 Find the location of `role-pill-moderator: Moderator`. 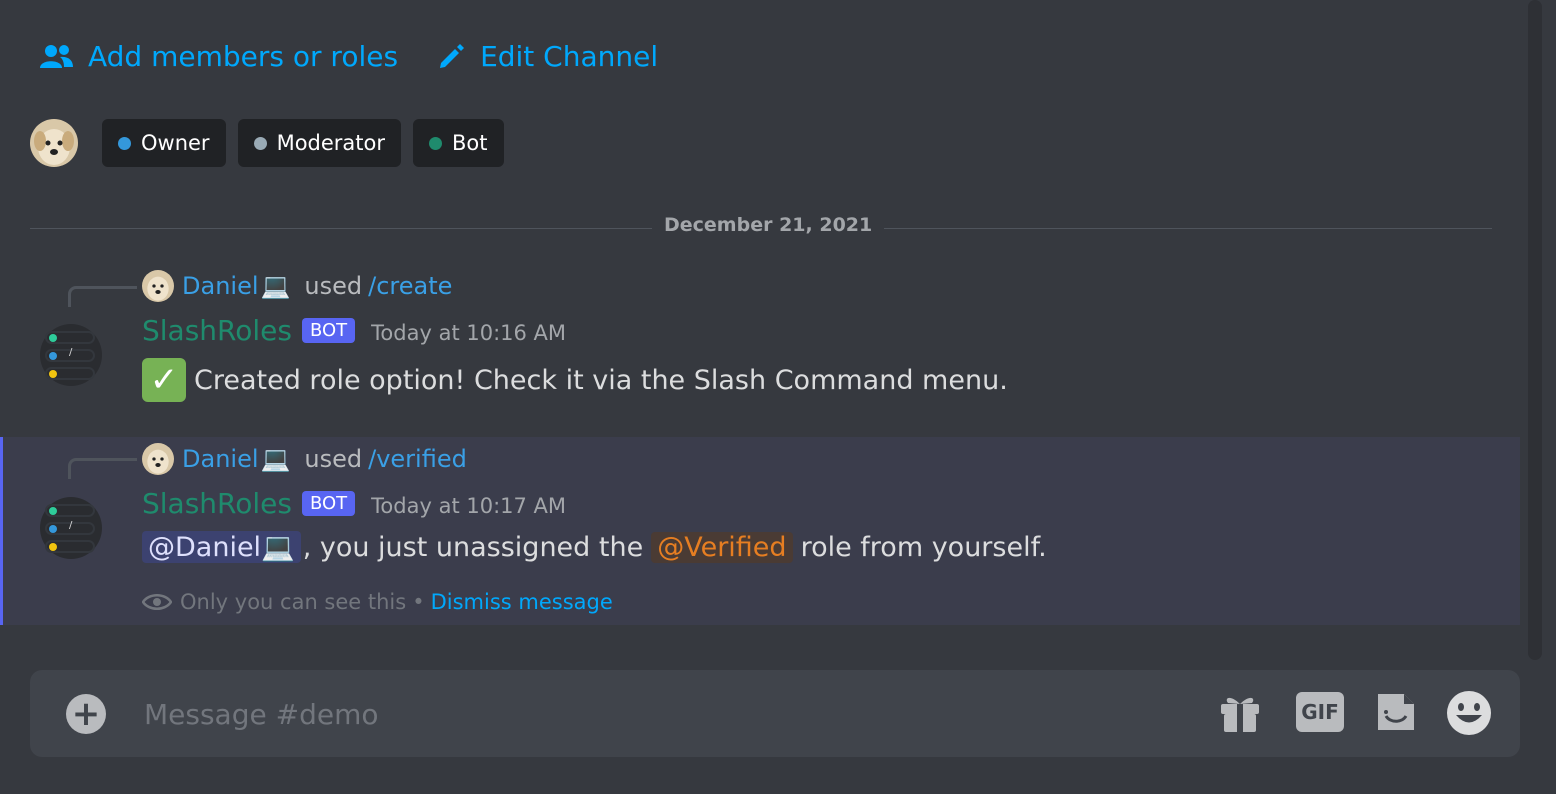

role-pill-moderator: Moderator is located at coordinates (319, 143).